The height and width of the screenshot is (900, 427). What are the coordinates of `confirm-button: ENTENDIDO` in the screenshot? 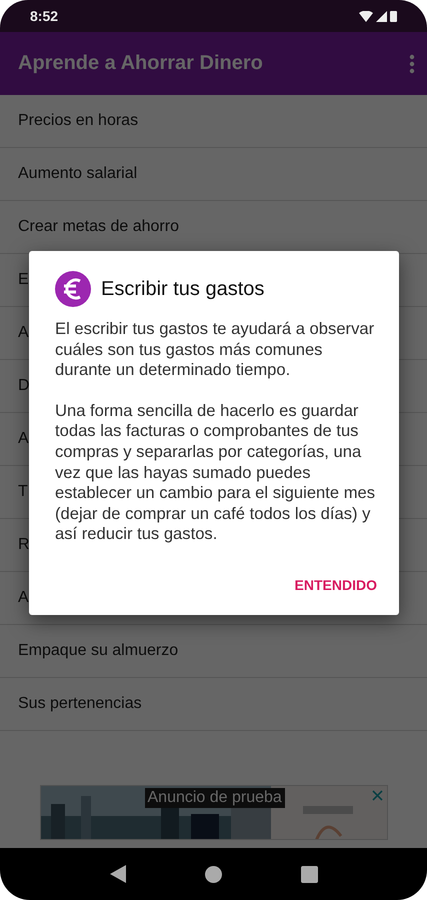 It's located at (335, 584).